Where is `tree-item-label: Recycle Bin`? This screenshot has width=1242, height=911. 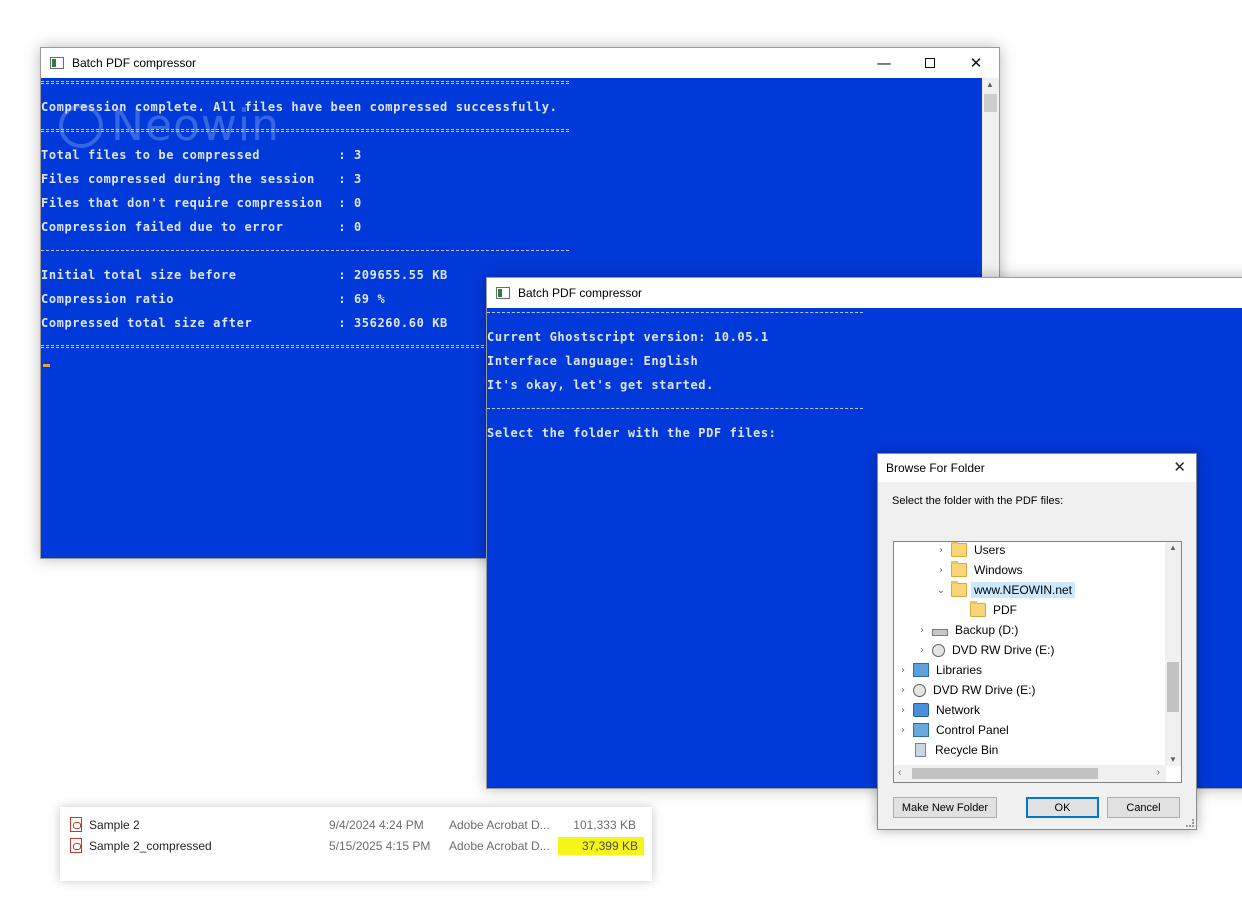
tree-item-label: Recycle Bin is located at coordinates (967, 750).